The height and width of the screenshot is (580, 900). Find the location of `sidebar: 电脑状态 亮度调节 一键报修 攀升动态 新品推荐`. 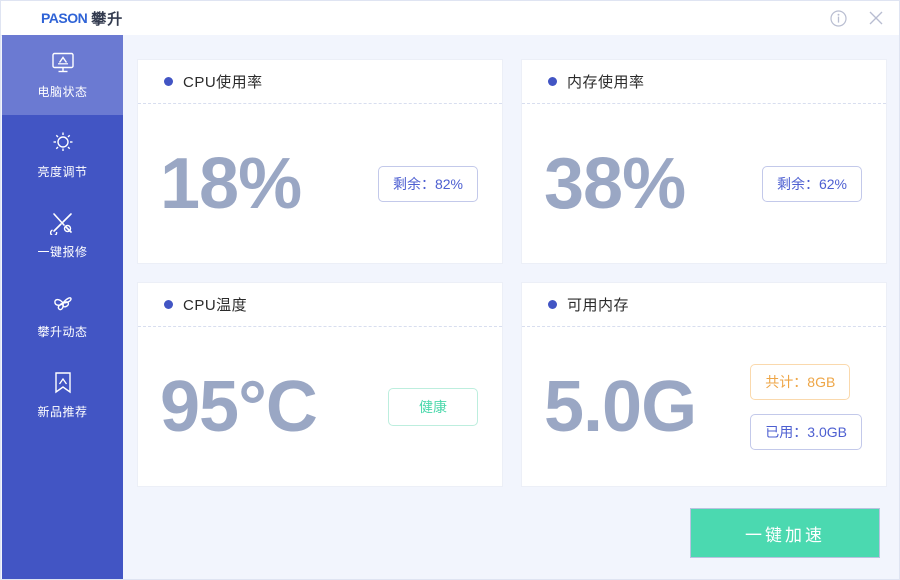

sidebar: 电脑状态 亮度调节 一键报修 攀升动态 新品推荐 is located at coordinates (62, 307).